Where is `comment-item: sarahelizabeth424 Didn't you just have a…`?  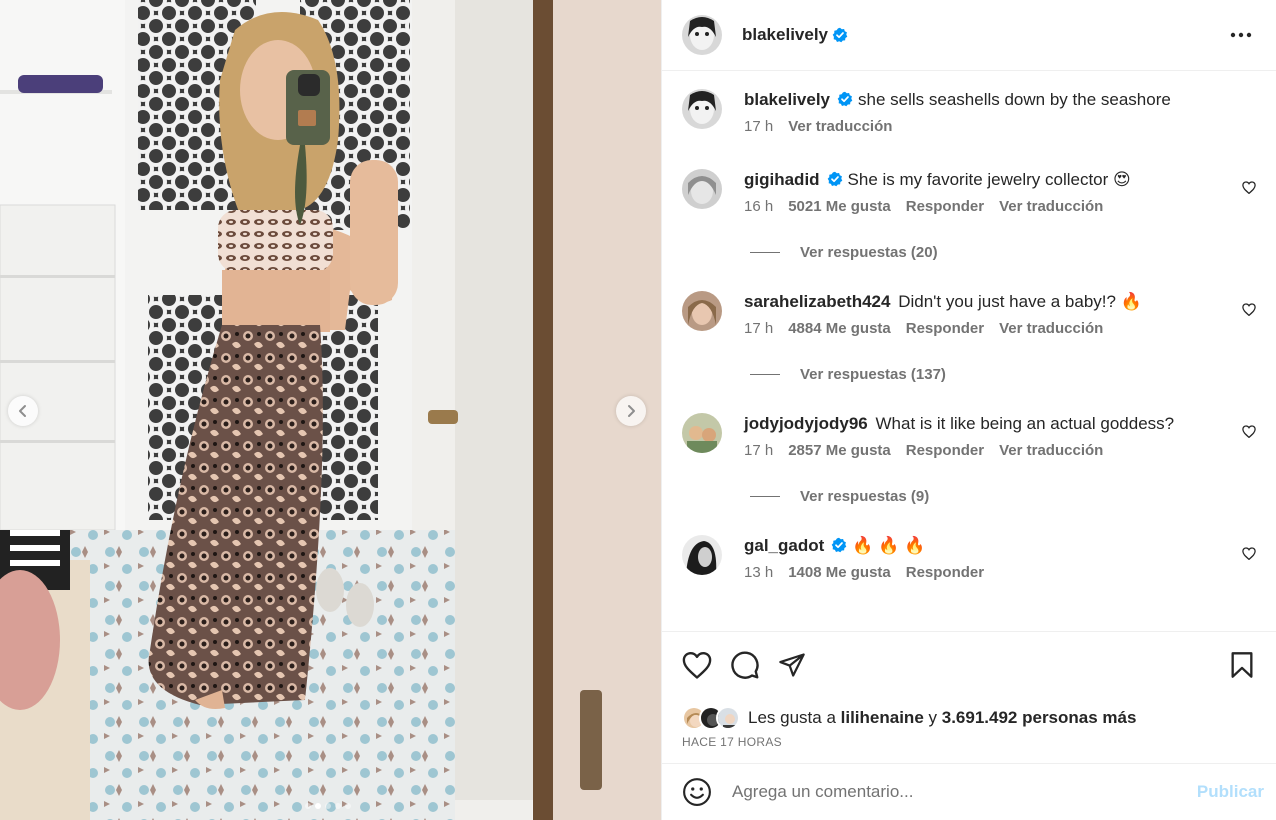 comment-item: sarahelizabeth424 Didn't you just have a… is located at coordinates (969, 314).